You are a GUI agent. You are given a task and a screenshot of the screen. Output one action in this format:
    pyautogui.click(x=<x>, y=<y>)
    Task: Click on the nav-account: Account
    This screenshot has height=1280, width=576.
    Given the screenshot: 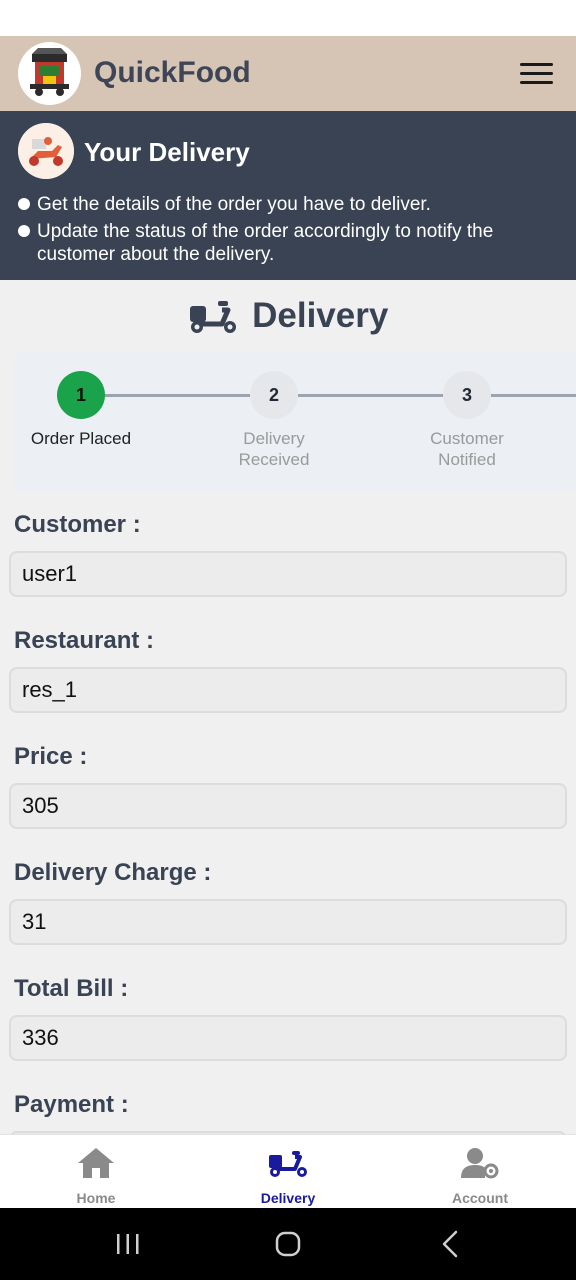 What is the action you would take?
    pyautogui.click(x=480, y=1172)
    